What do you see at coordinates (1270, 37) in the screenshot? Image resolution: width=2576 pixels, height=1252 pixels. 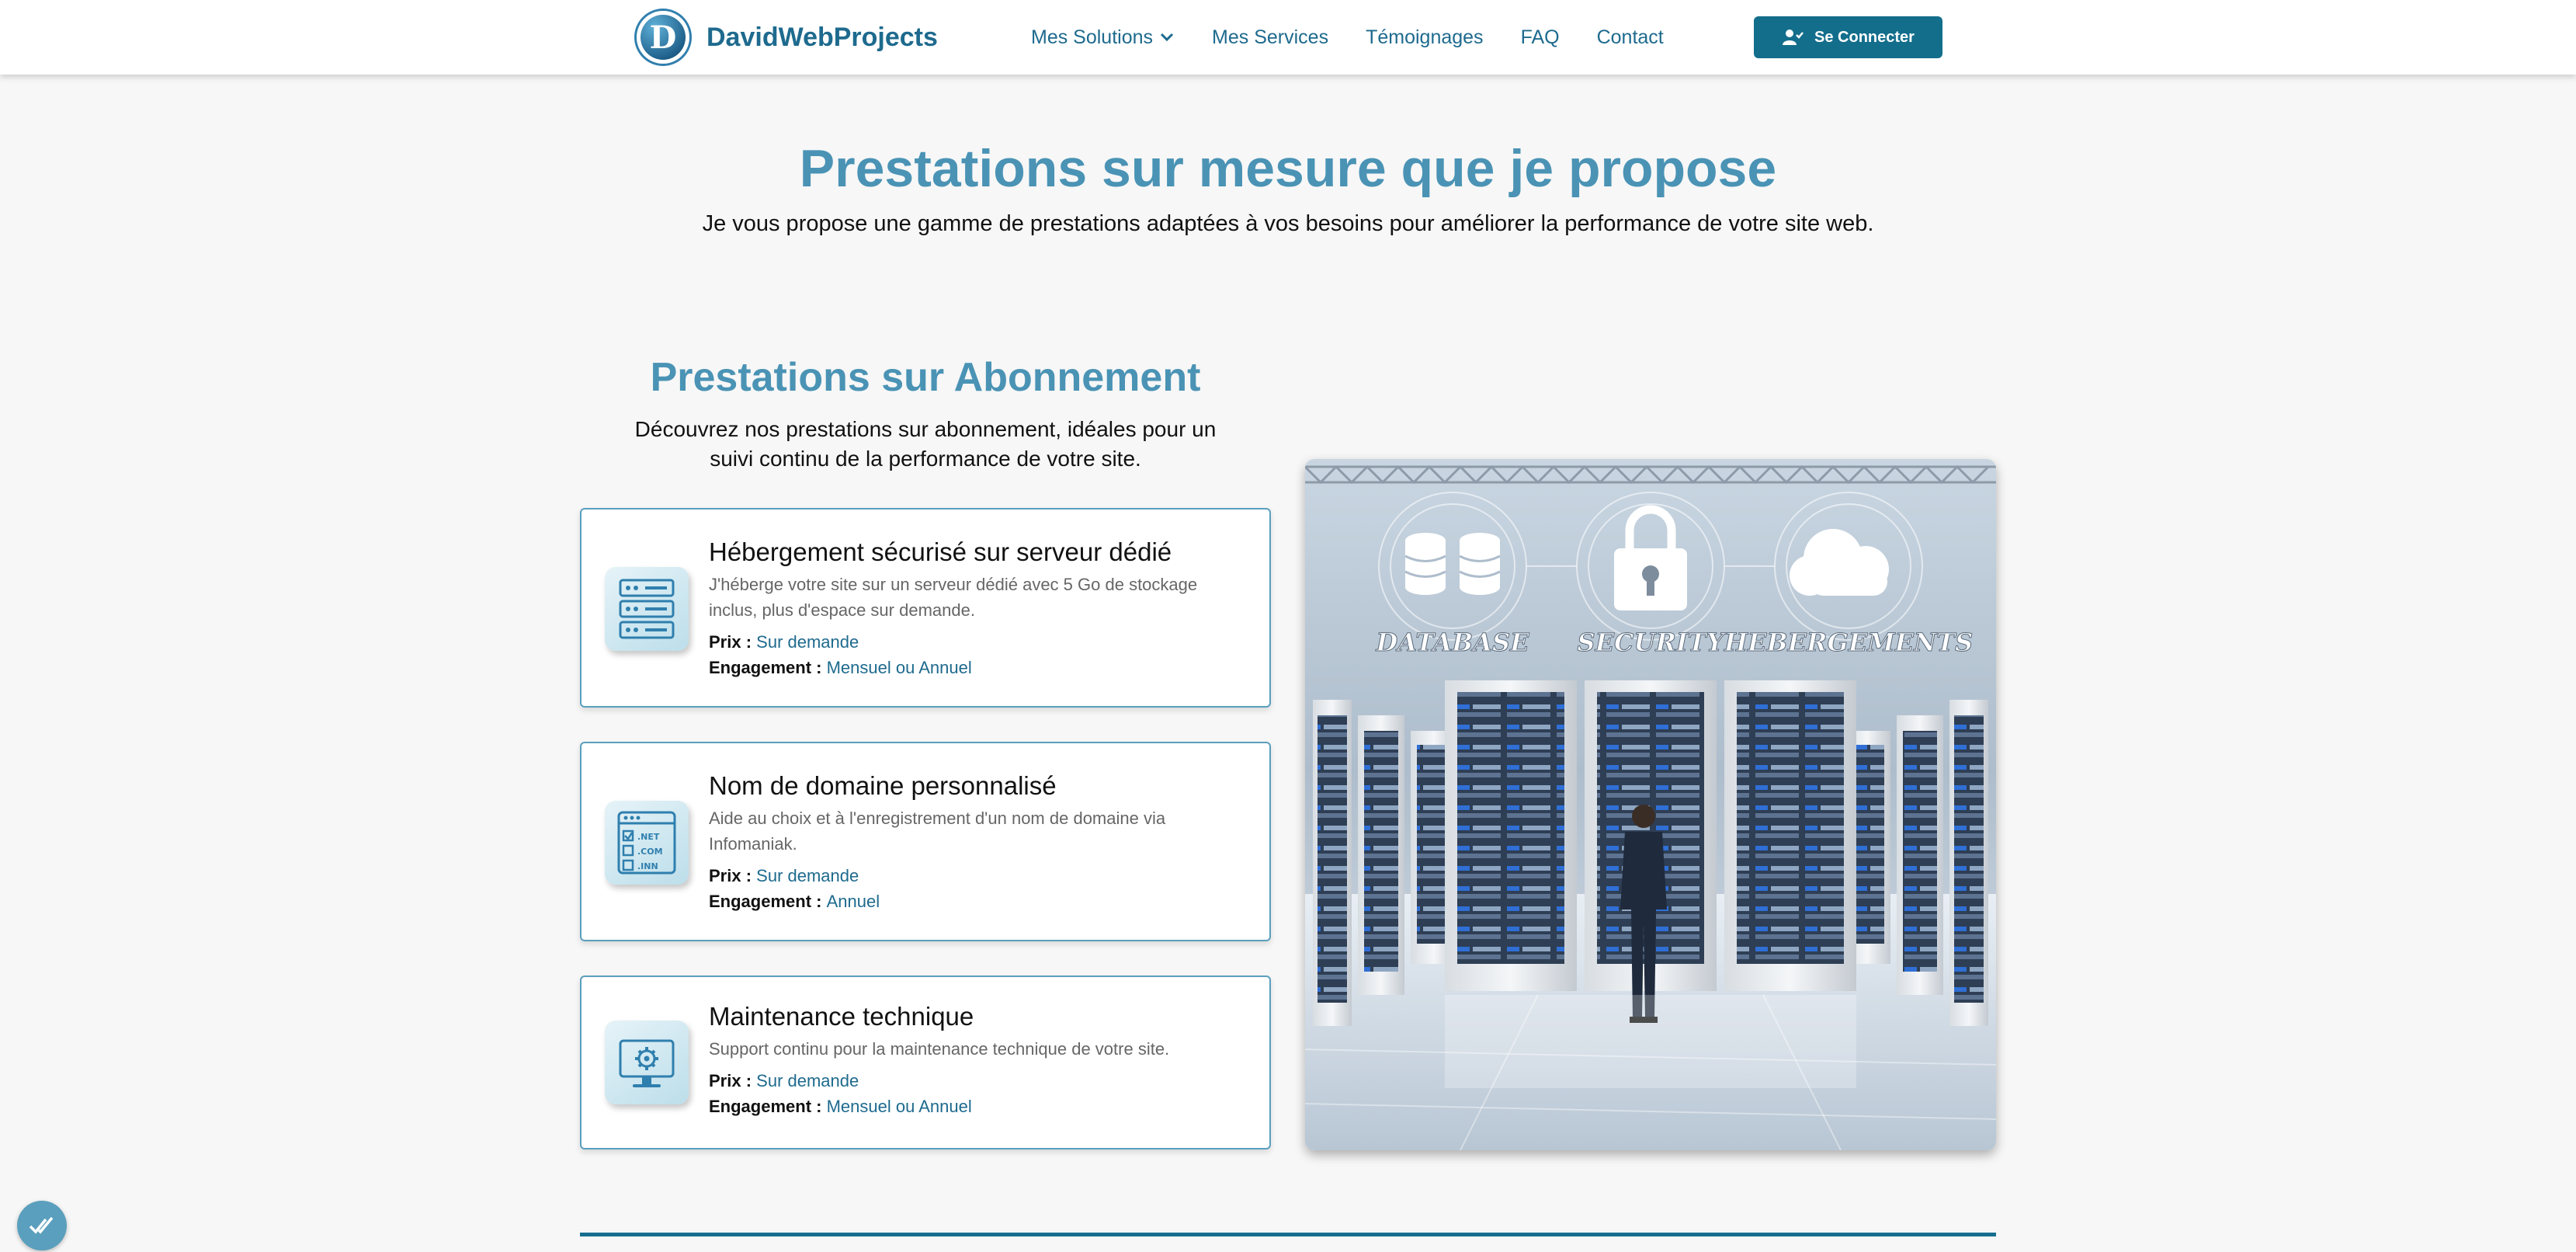 I see `nav-link-mes-services: Mes Services` at bounding box center [1270, 37].